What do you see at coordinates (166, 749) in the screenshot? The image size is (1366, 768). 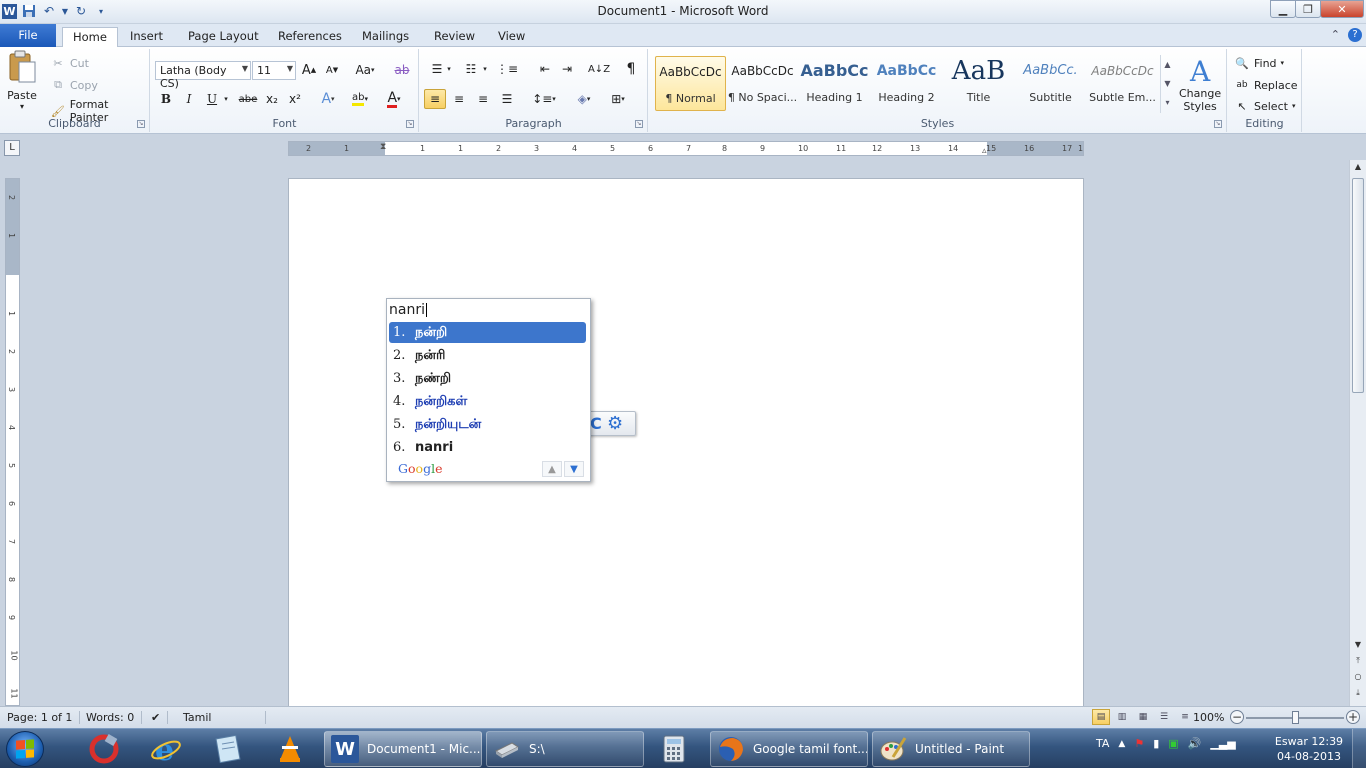 I see `internet-explorer-icon: e` at bounding box center [166, 749].